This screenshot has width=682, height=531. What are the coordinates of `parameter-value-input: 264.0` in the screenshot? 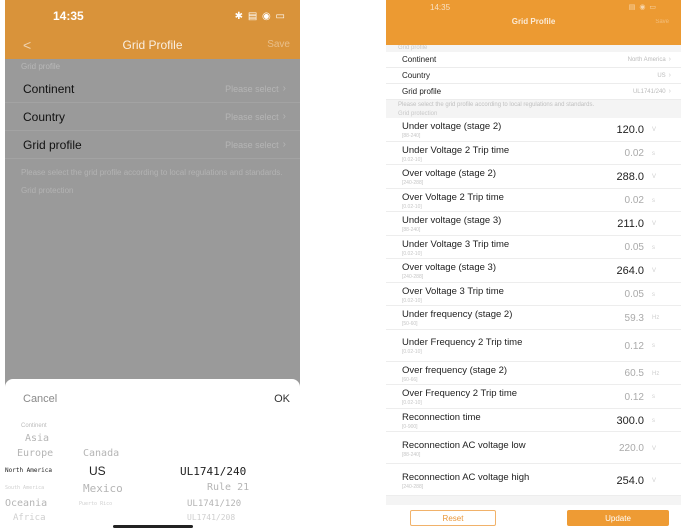 It's located at (616, 271).